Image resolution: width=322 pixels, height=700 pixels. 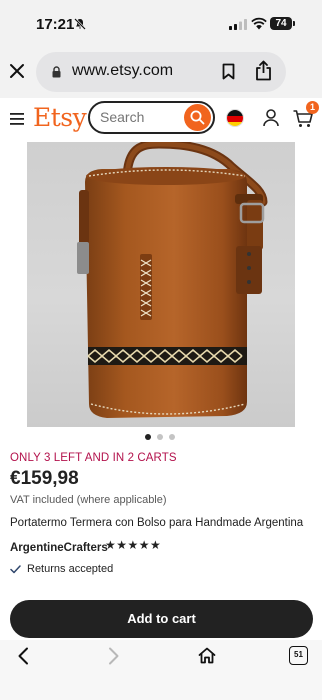 What do you see at coordinates (281, 23) in the screenshot?
I see `battery-indicator: 74` at bounding box center [281, 23].